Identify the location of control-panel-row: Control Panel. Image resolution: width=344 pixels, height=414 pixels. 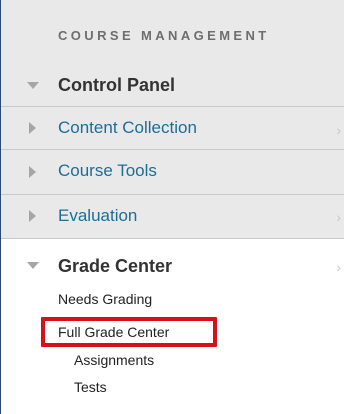
(172, 85).